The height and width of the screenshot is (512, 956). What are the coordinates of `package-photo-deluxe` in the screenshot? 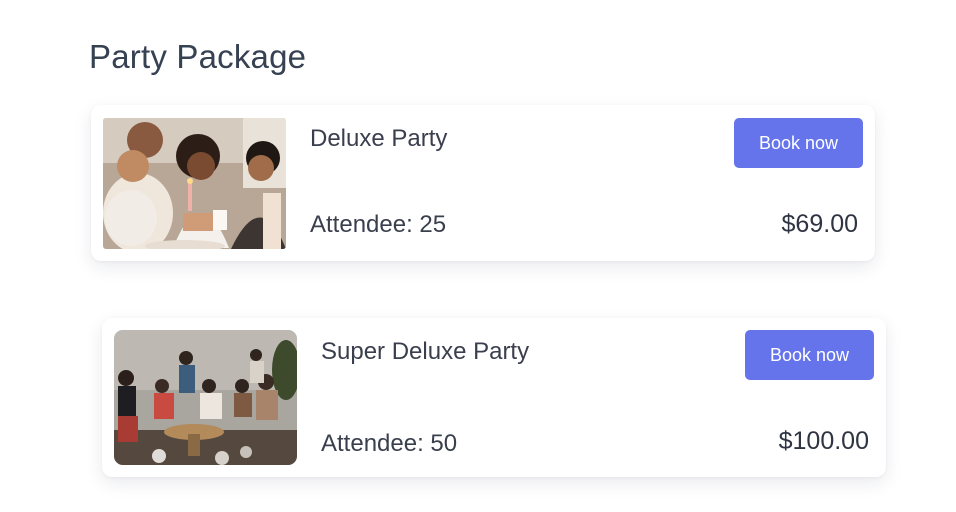 It's located at (194, 183).